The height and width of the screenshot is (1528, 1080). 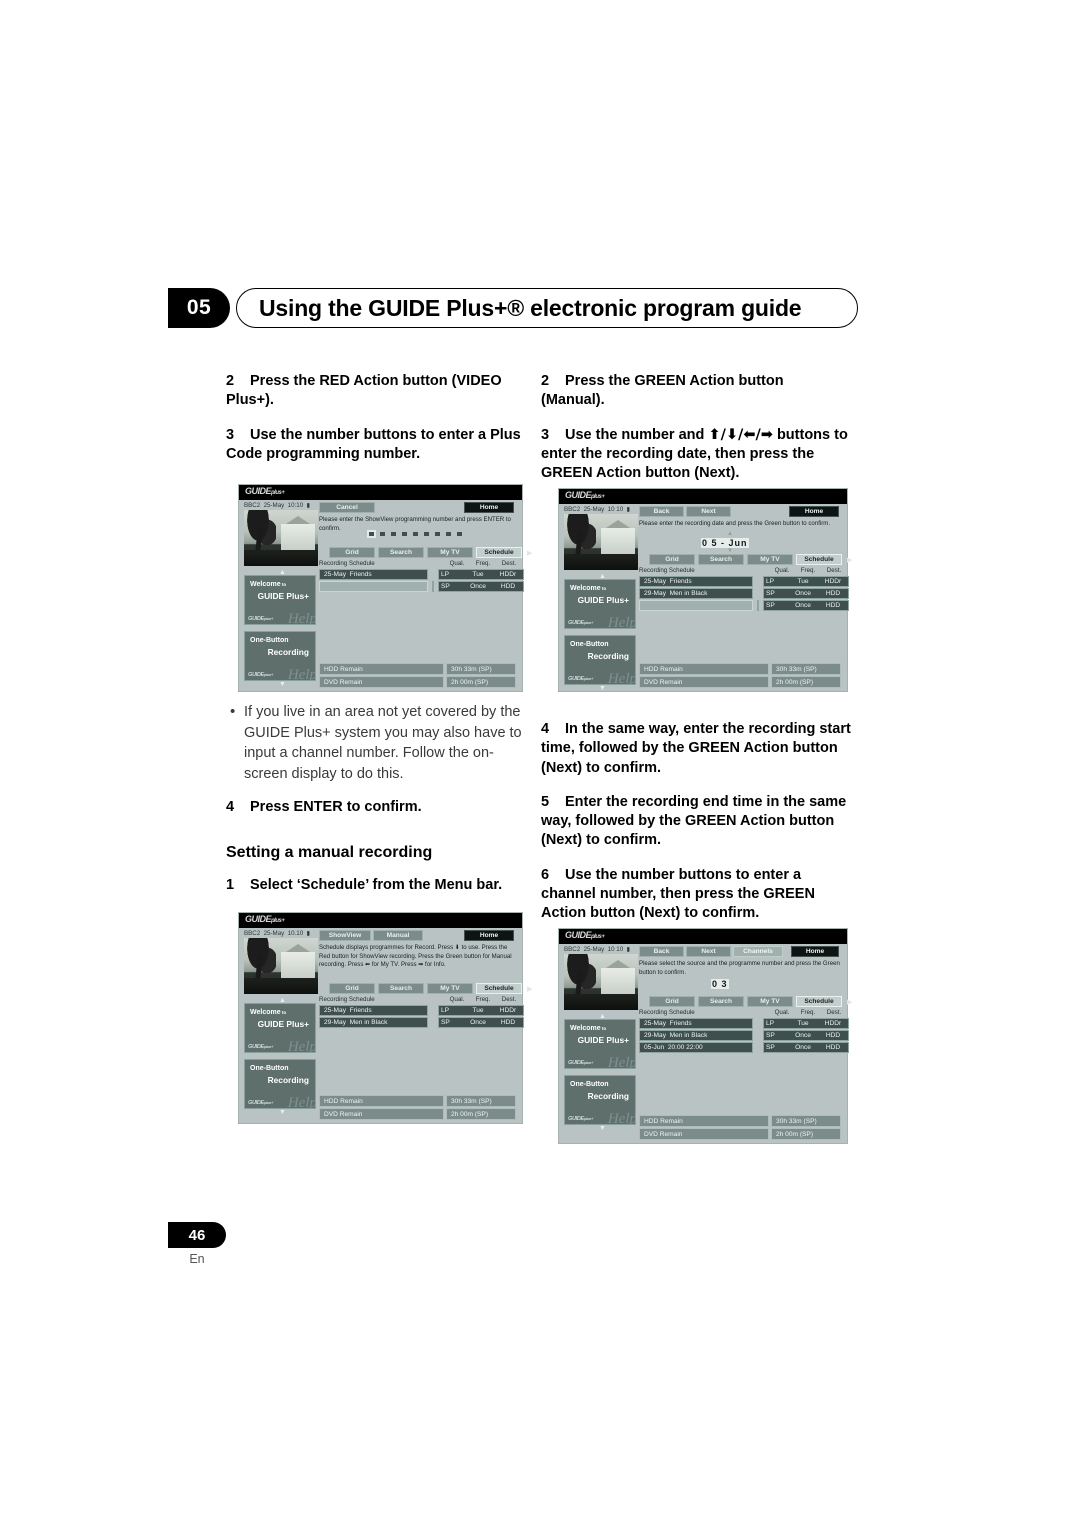 What do you see at coordinates (478, 574) in the screenshot?
I see `freq-value: Tue` at bounding box center [478, 574].